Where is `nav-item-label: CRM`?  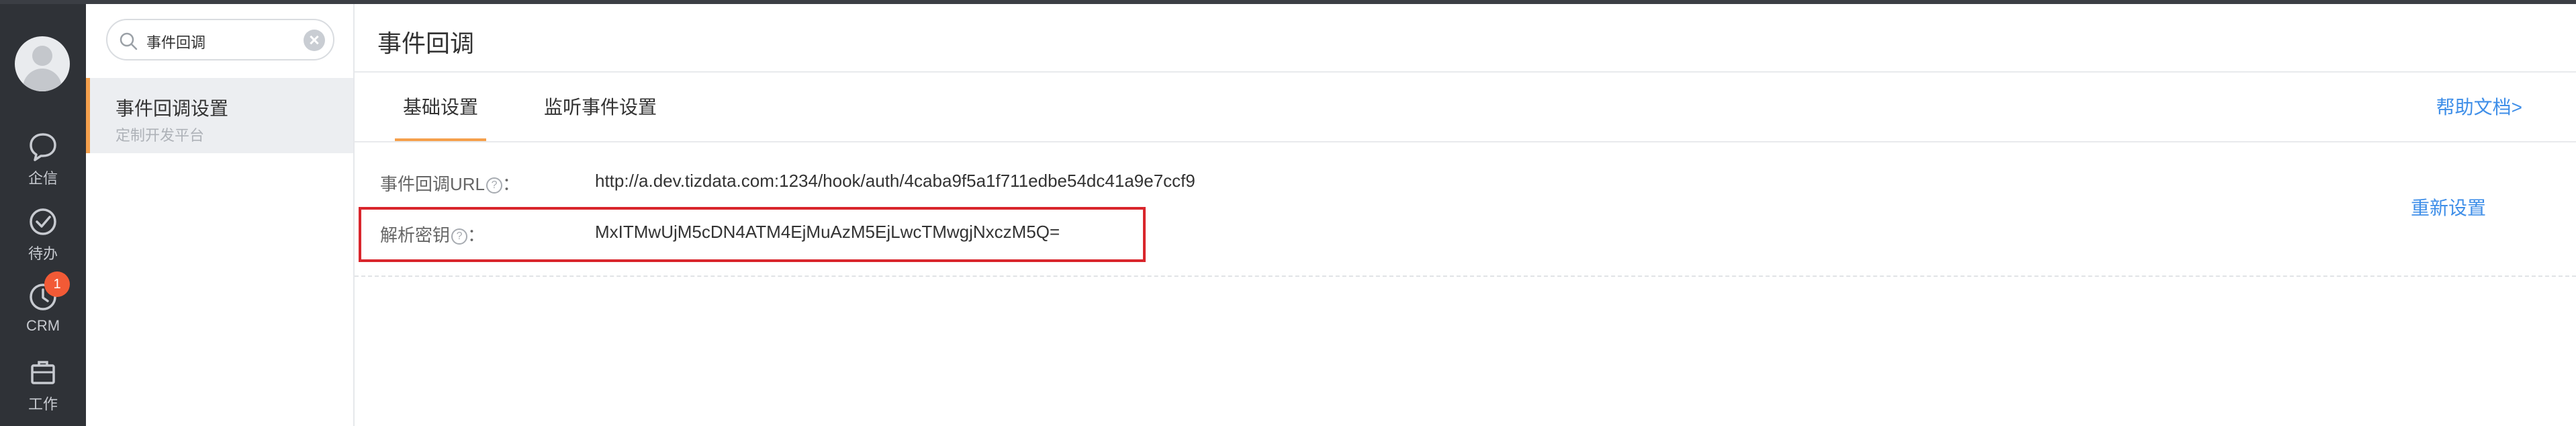
nav-item-label: CRM is located at coordinates (43, 325).